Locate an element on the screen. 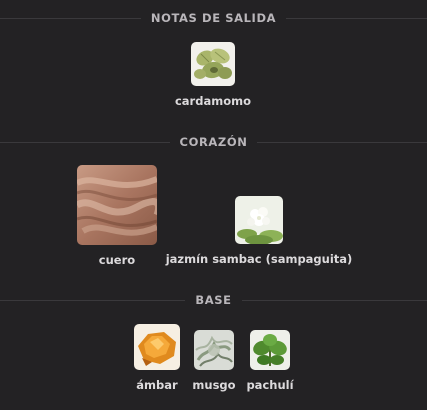 The height and width of the screenshot is (410, 427). section-header-top-notes: NOTAS DE SALIDA is located at coordinates (213, 18).